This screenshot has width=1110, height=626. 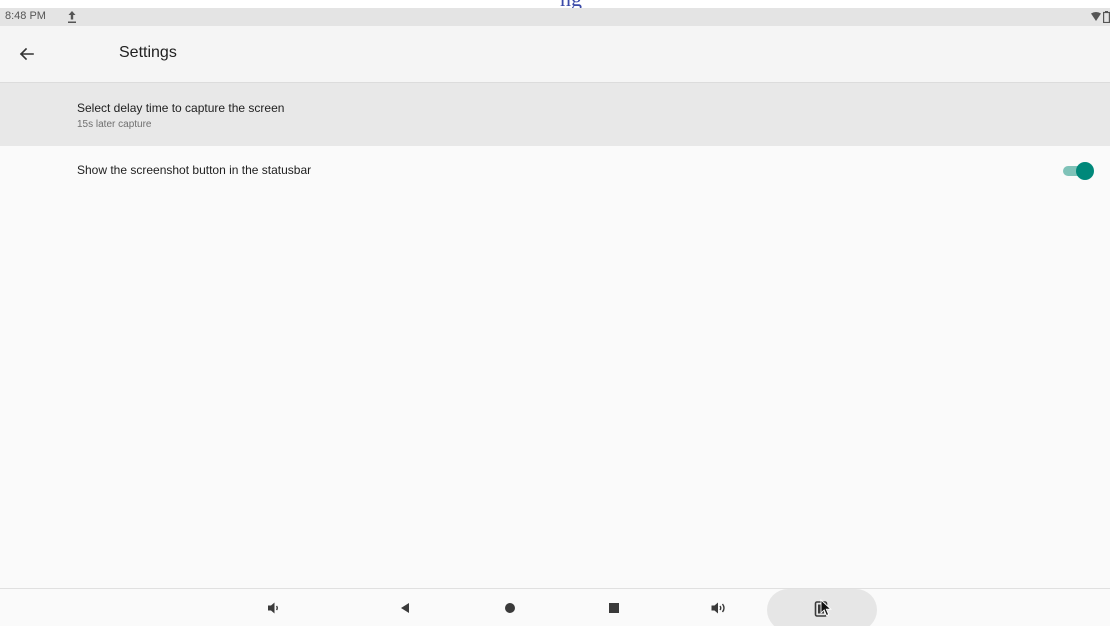 I want to click on status-bar: 8:48 PM, so click(x=555, y=17).